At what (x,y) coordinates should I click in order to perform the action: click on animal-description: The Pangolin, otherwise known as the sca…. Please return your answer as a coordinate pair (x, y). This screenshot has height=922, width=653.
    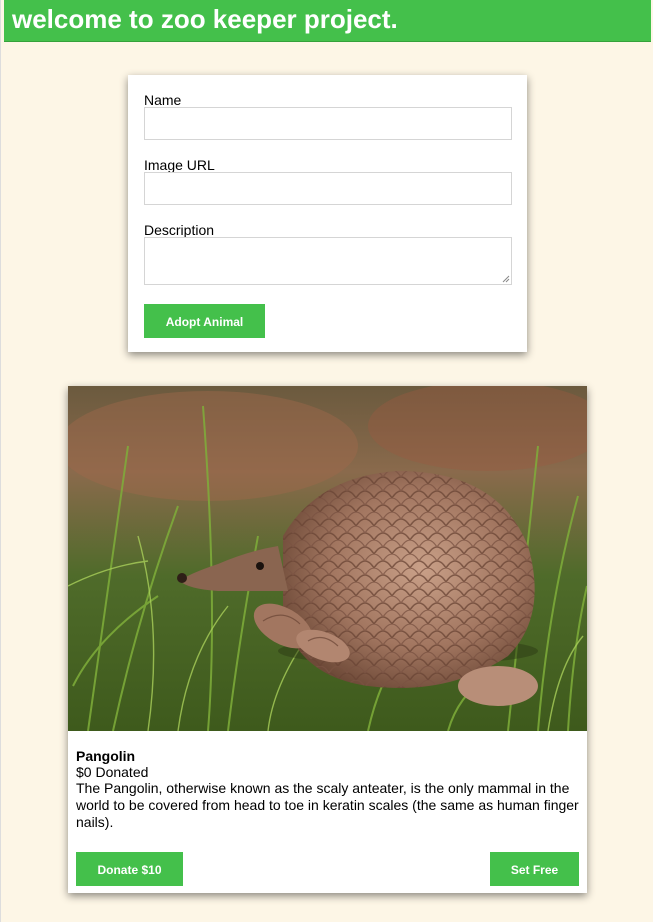
    Looking at the image, I should click on (327, 805).